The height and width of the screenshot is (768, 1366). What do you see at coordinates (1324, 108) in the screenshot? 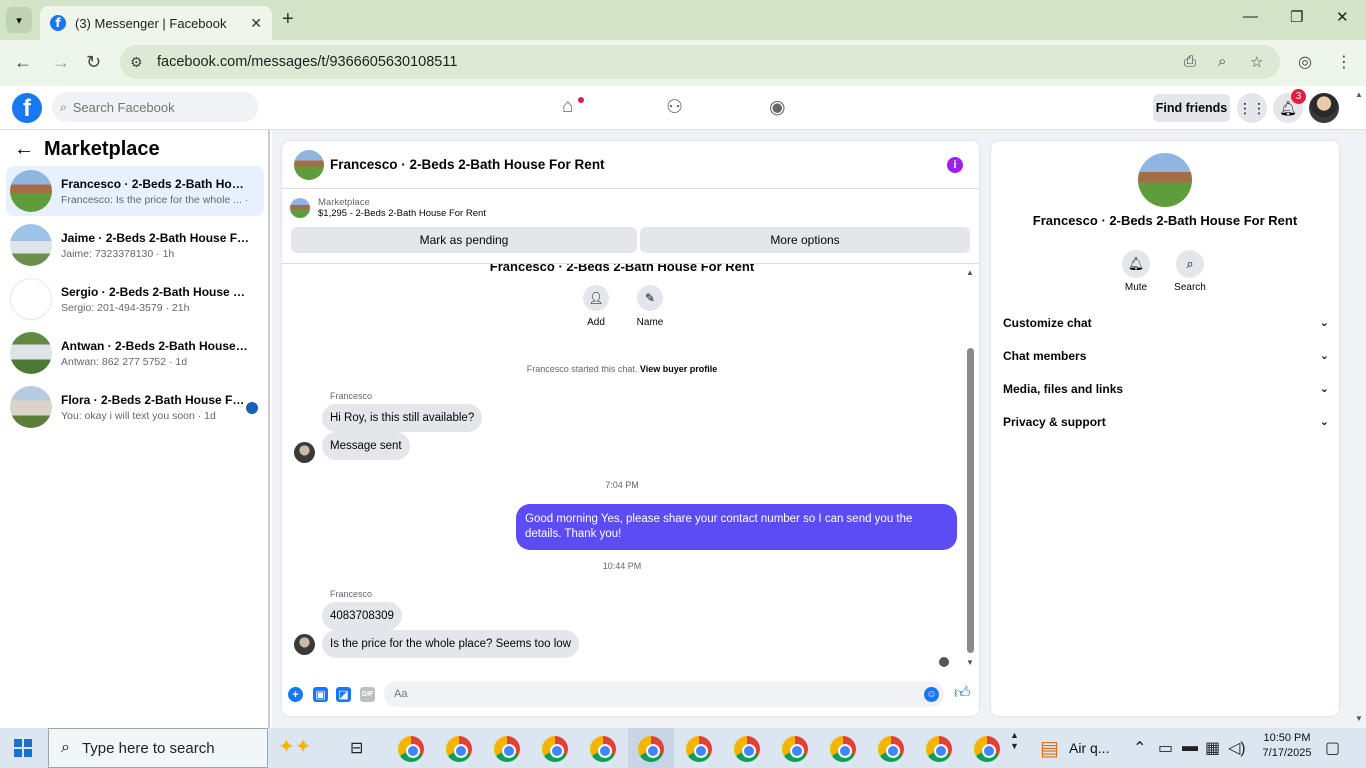
I see `account-avatar` at bounding box center [1324, 108].